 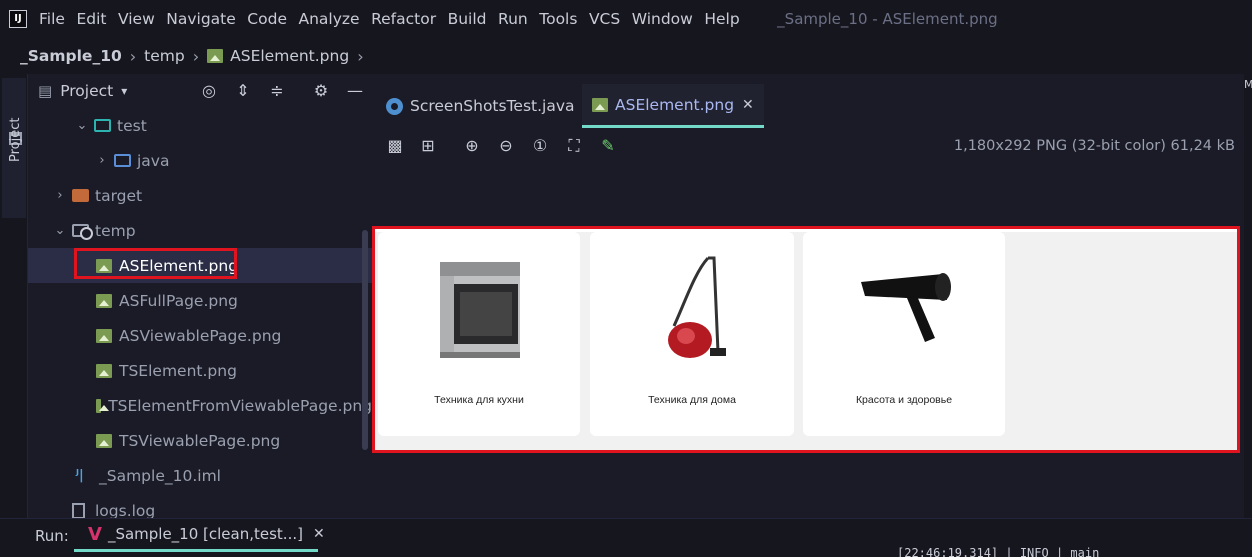 I want to click on module-file-icon: ᴶ|, so click(x=80, y=475).